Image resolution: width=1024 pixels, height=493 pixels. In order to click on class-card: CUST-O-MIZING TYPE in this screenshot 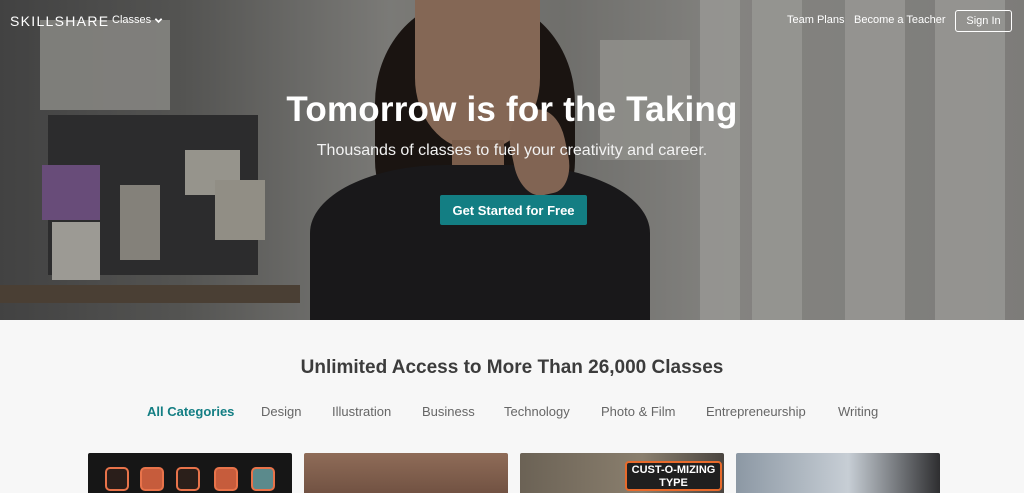, I will do `click(622, 473)`.